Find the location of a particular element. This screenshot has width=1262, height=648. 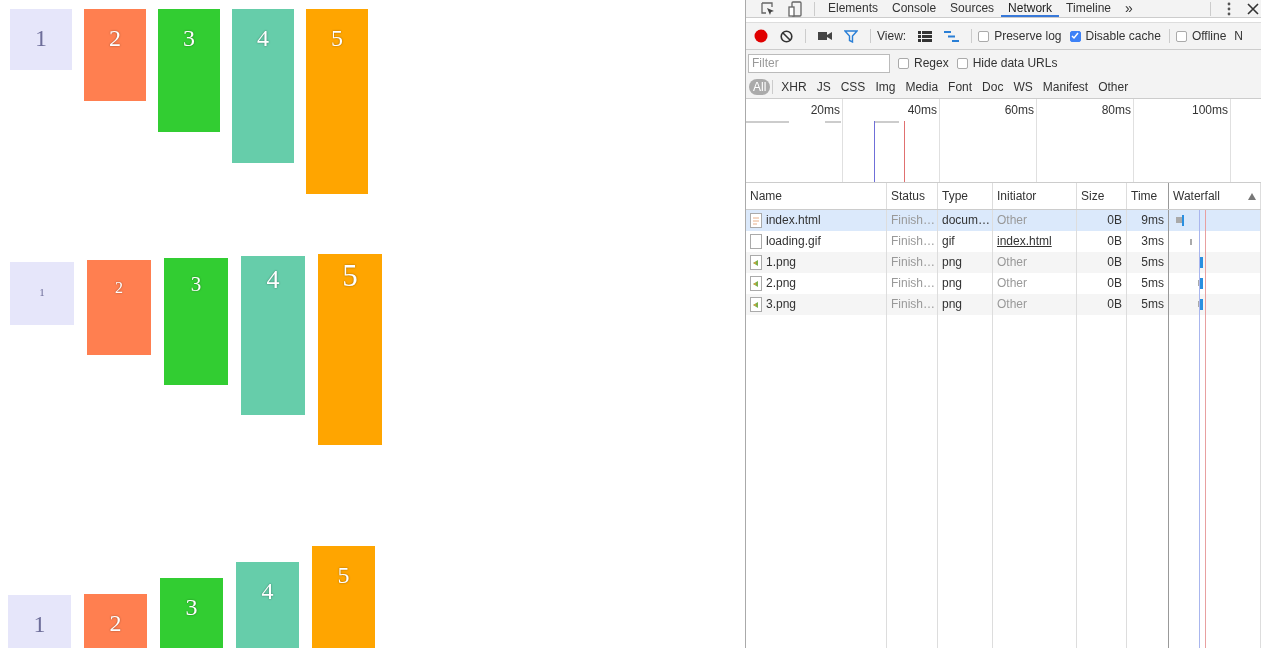

time-text: 3ms is located at coordinates (1152, 241).